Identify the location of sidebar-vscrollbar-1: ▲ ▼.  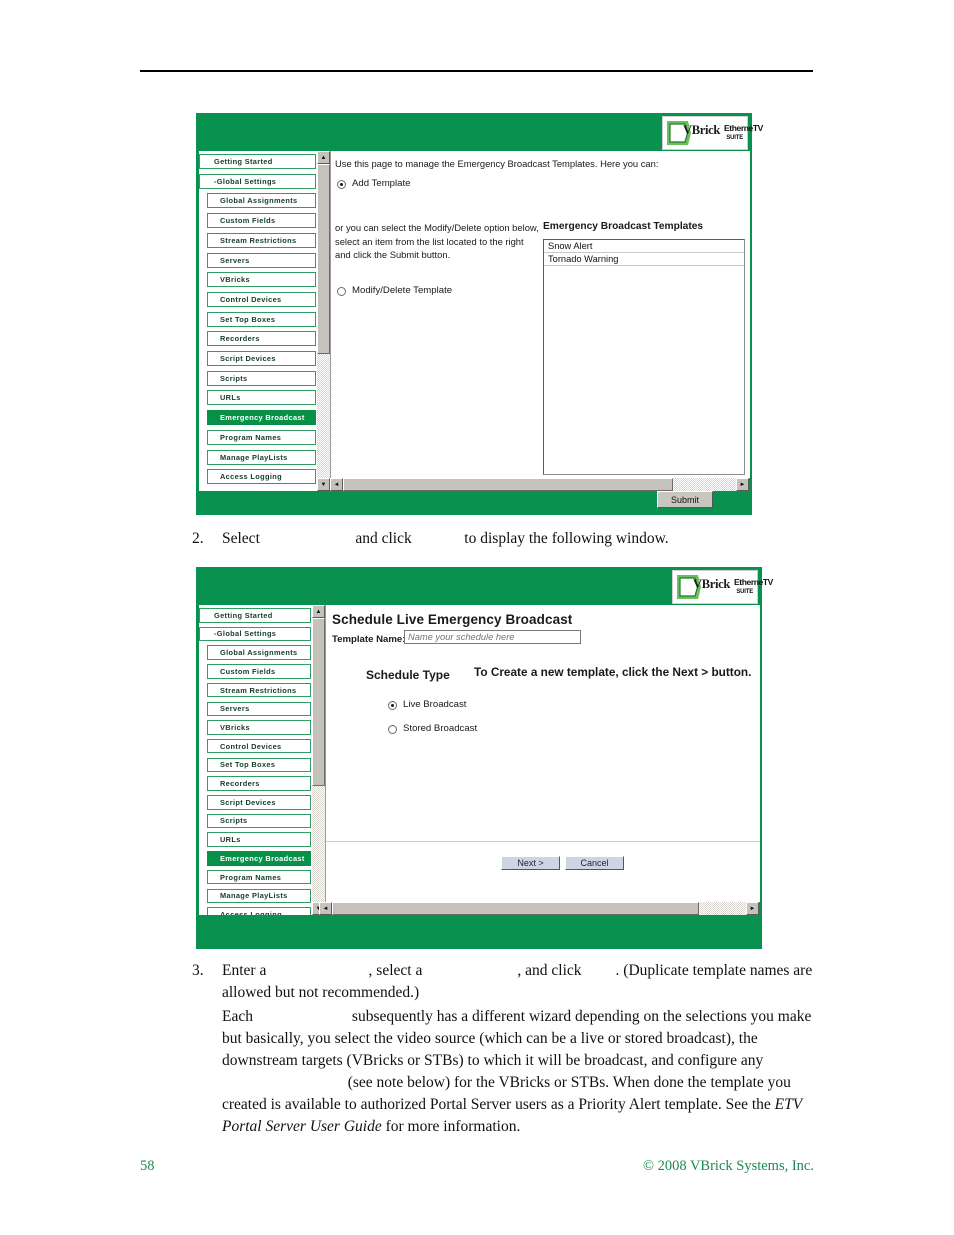
(323, 321).